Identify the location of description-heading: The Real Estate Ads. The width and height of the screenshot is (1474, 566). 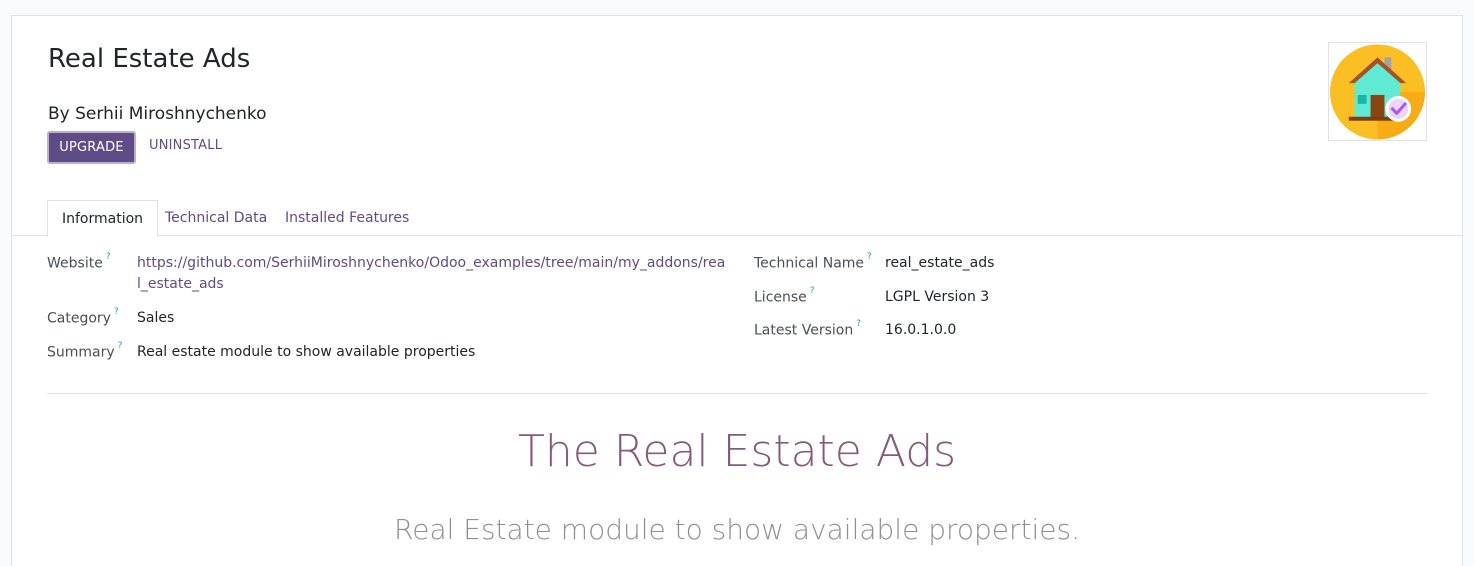
(737, 451).